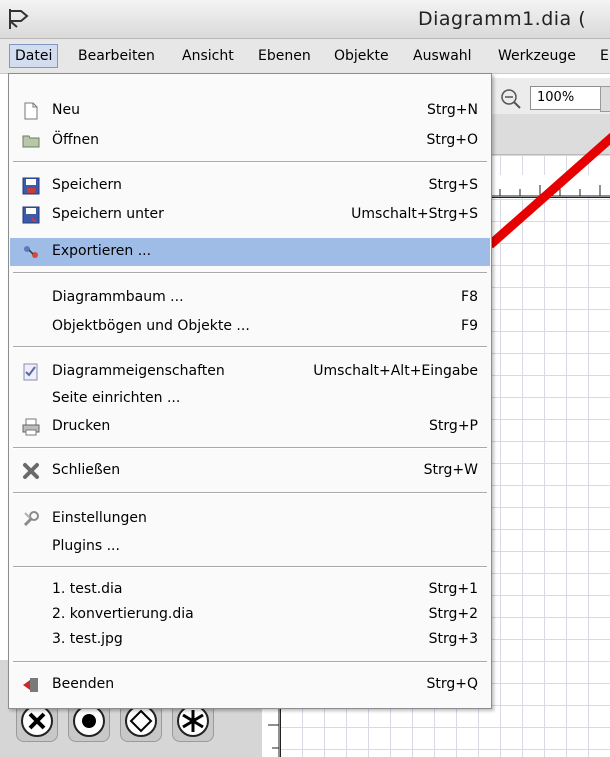 The height and width of the screenshot is (757, 610). What do you see at coordinates (452, 110) in the screenshot?
I see `menu-item-shortcut: Strg+N` at bounding box center [452, 110].